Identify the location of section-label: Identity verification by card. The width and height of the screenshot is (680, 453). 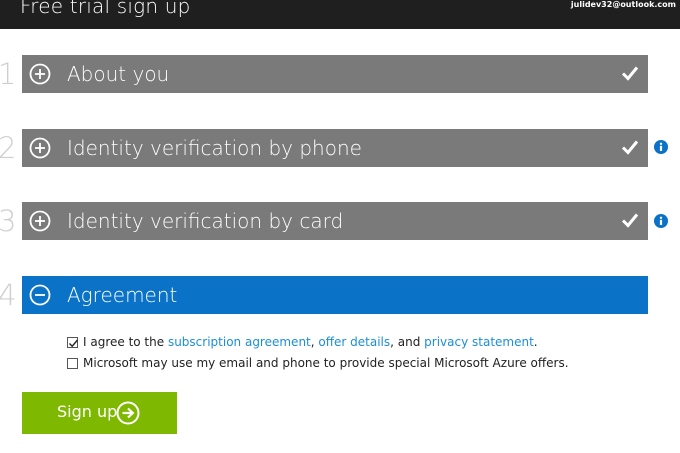
(205, 221).